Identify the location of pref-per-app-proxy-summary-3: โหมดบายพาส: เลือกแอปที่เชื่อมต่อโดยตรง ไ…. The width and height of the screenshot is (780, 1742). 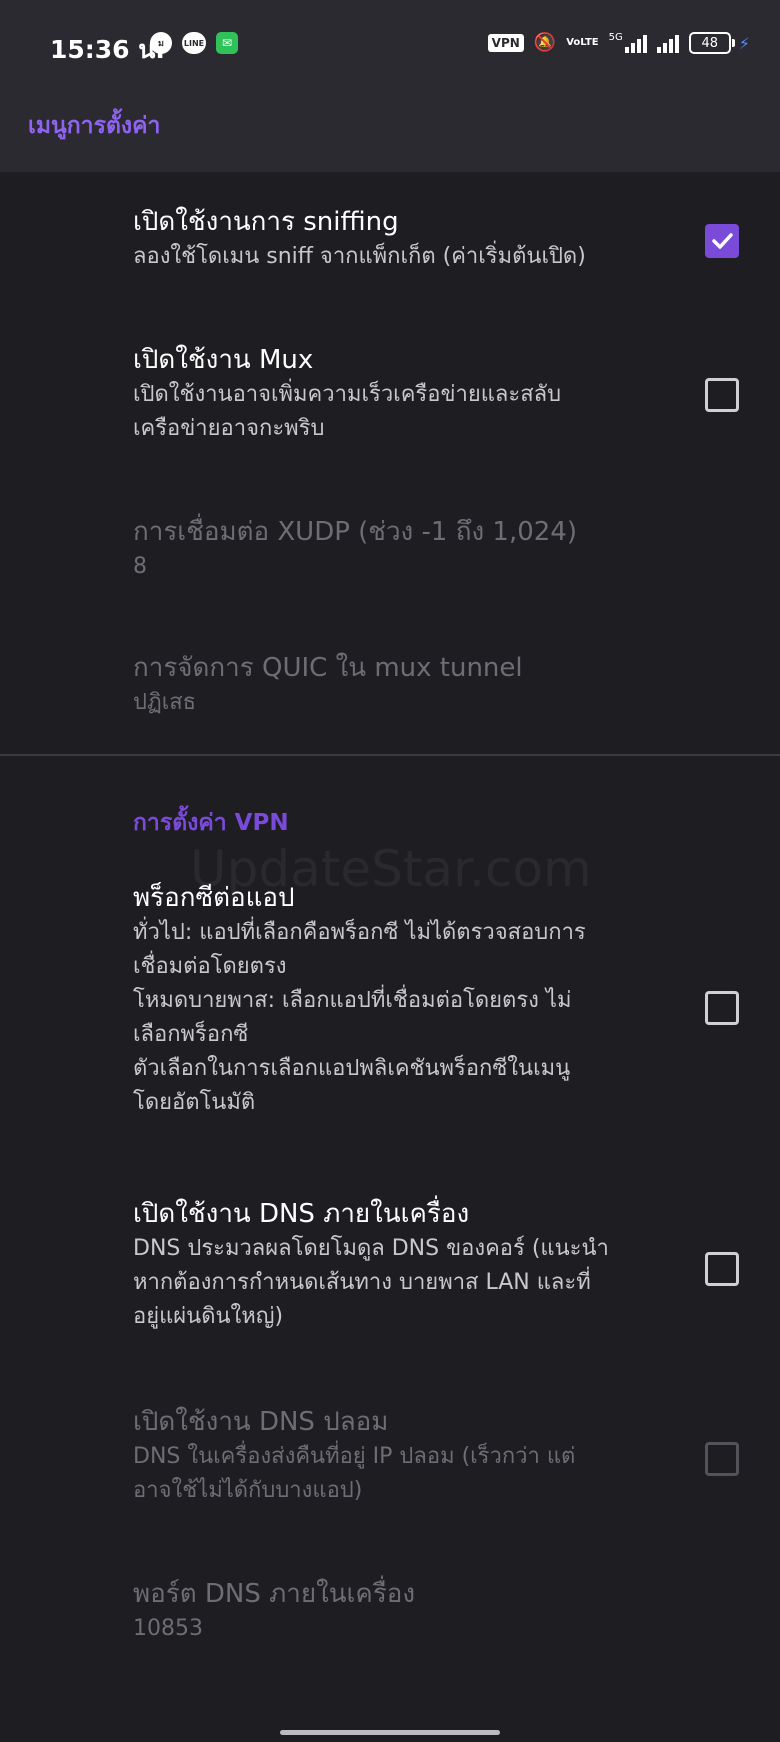
(352, 1000).